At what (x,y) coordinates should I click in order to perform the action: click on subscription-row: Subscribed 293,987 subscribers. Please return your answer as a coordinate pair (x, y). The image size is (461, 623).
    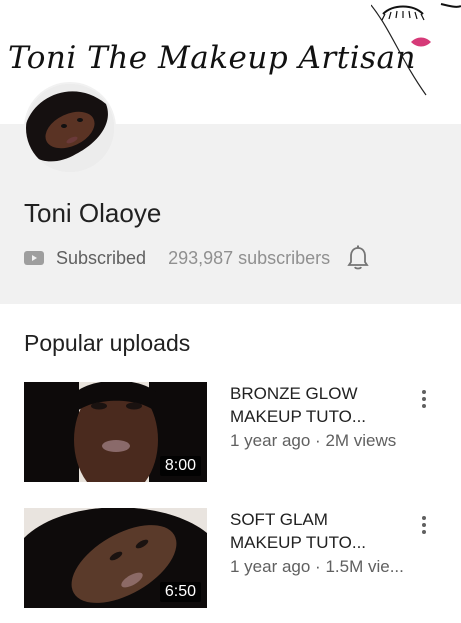
    Looking at the image, I should click on (229, 258).